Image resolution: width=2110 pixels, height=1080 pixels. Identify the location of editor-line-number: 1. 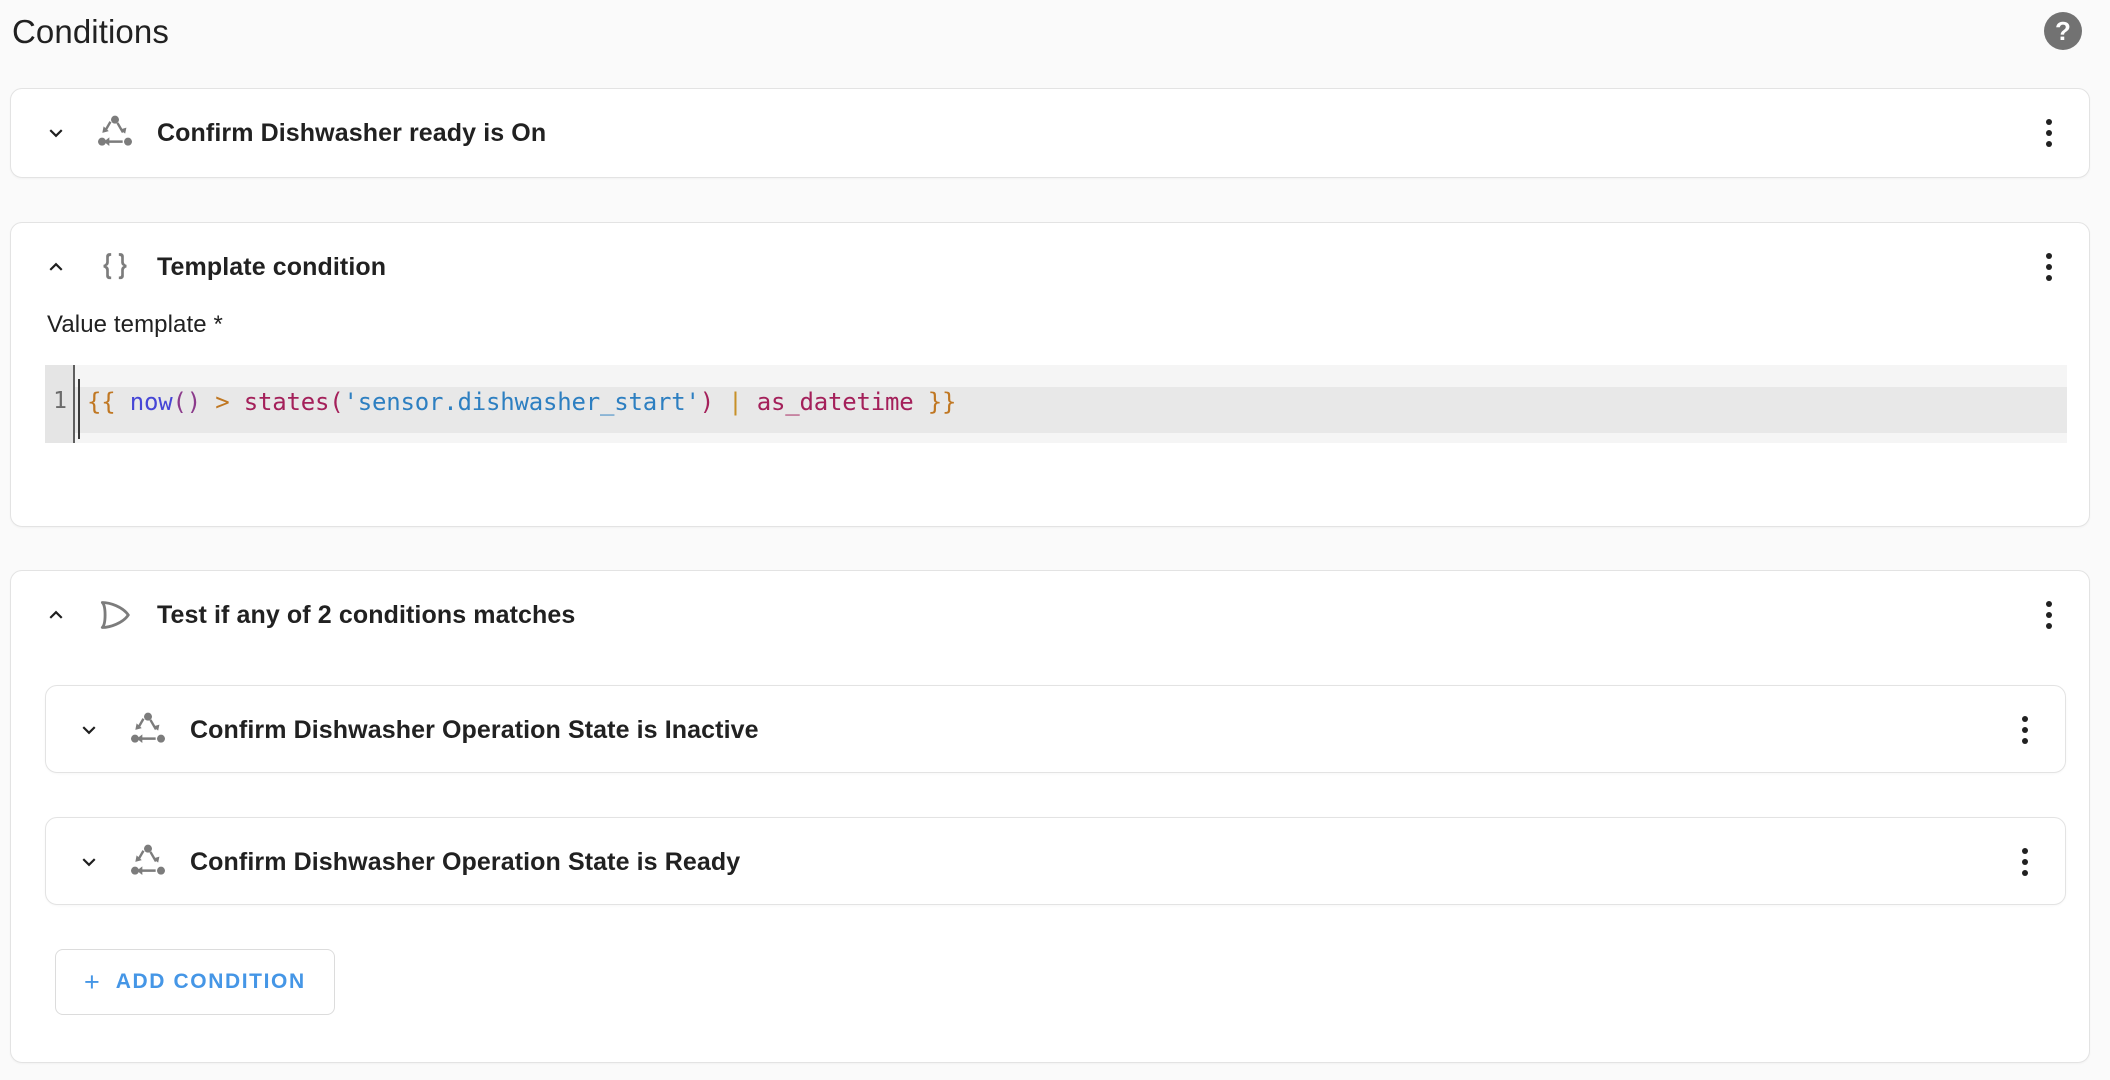
(60, 401).